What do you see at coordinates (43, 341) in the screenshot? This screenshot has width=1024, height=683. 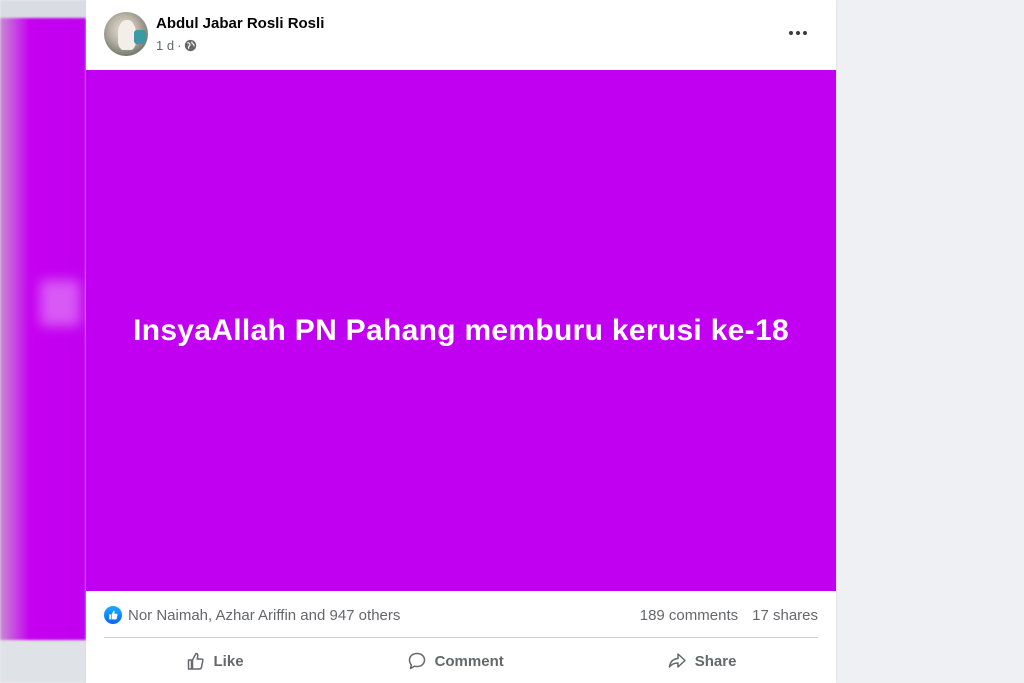 I see `background-left` at bounding box center [43, 341].